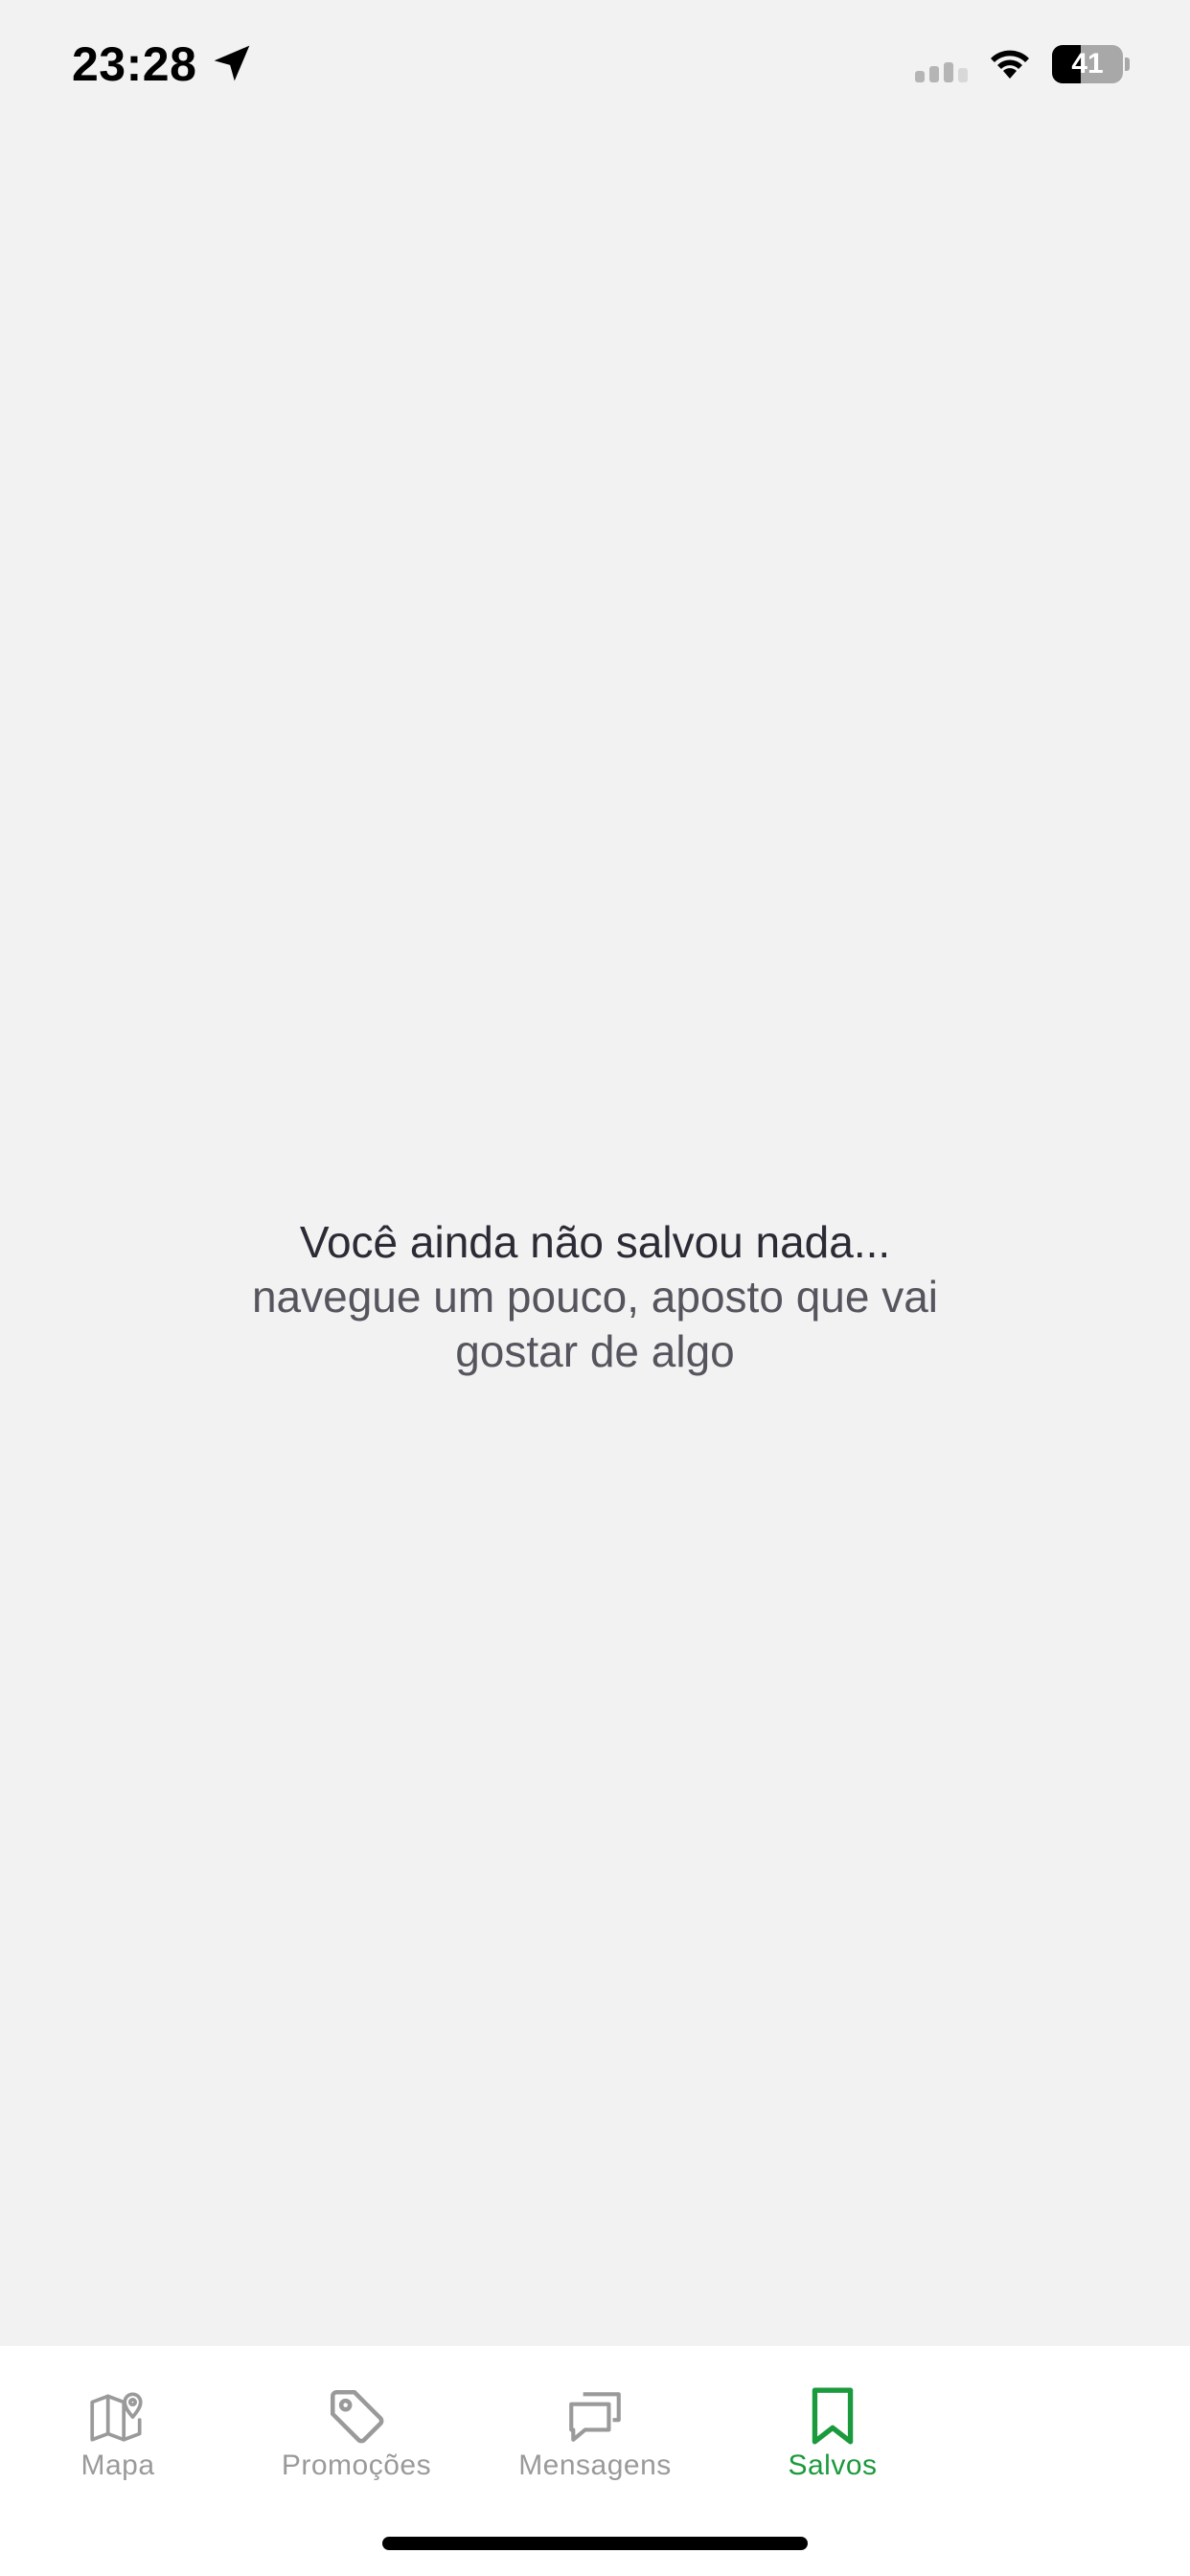 The width and height of the screenshot is (1190, 2576). I want to click on battery-tip, so click(1128, 64).